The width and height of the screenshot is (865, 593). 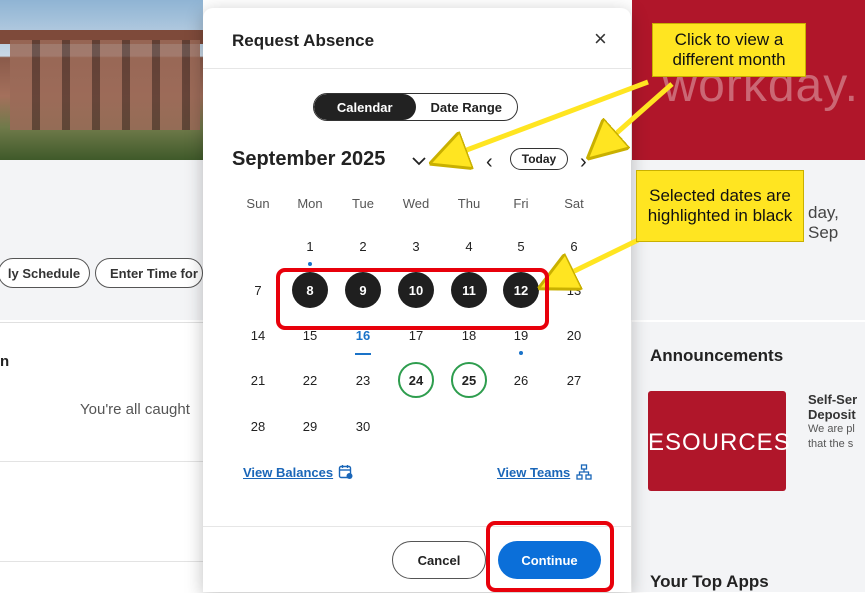 What do you see at coordinates (598, 258) in the screenshot?
I see `arrow-to-selected-dates` at bounding box center [598, 258].